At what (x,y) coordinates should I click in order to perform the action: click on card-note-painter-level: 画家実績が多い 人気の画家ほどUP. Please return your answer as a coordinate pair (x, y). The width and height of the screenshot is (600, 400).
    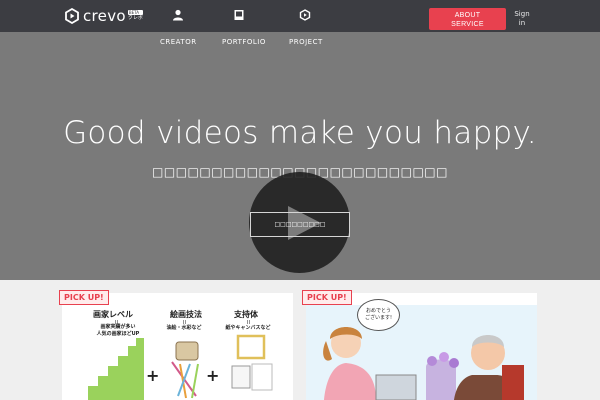
    Looking at the image, I should click on (118, 330).